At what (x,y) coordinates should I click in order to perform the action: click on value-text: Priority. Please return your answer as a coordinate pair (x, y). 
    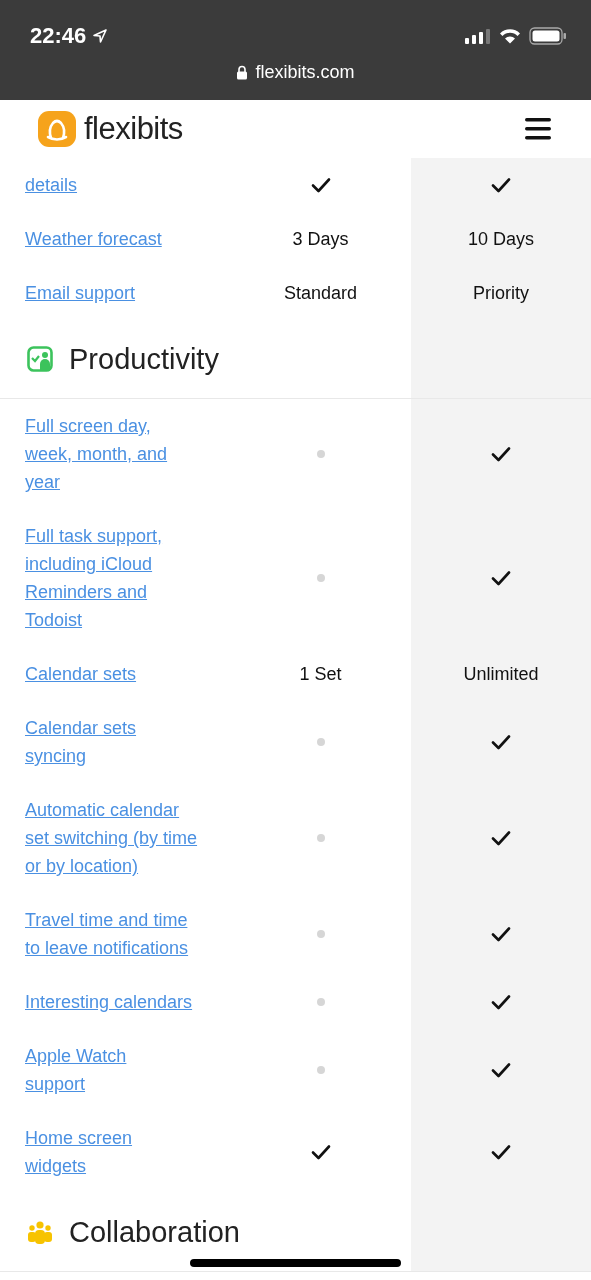
    Looking at the image, I should click on (501, 293).